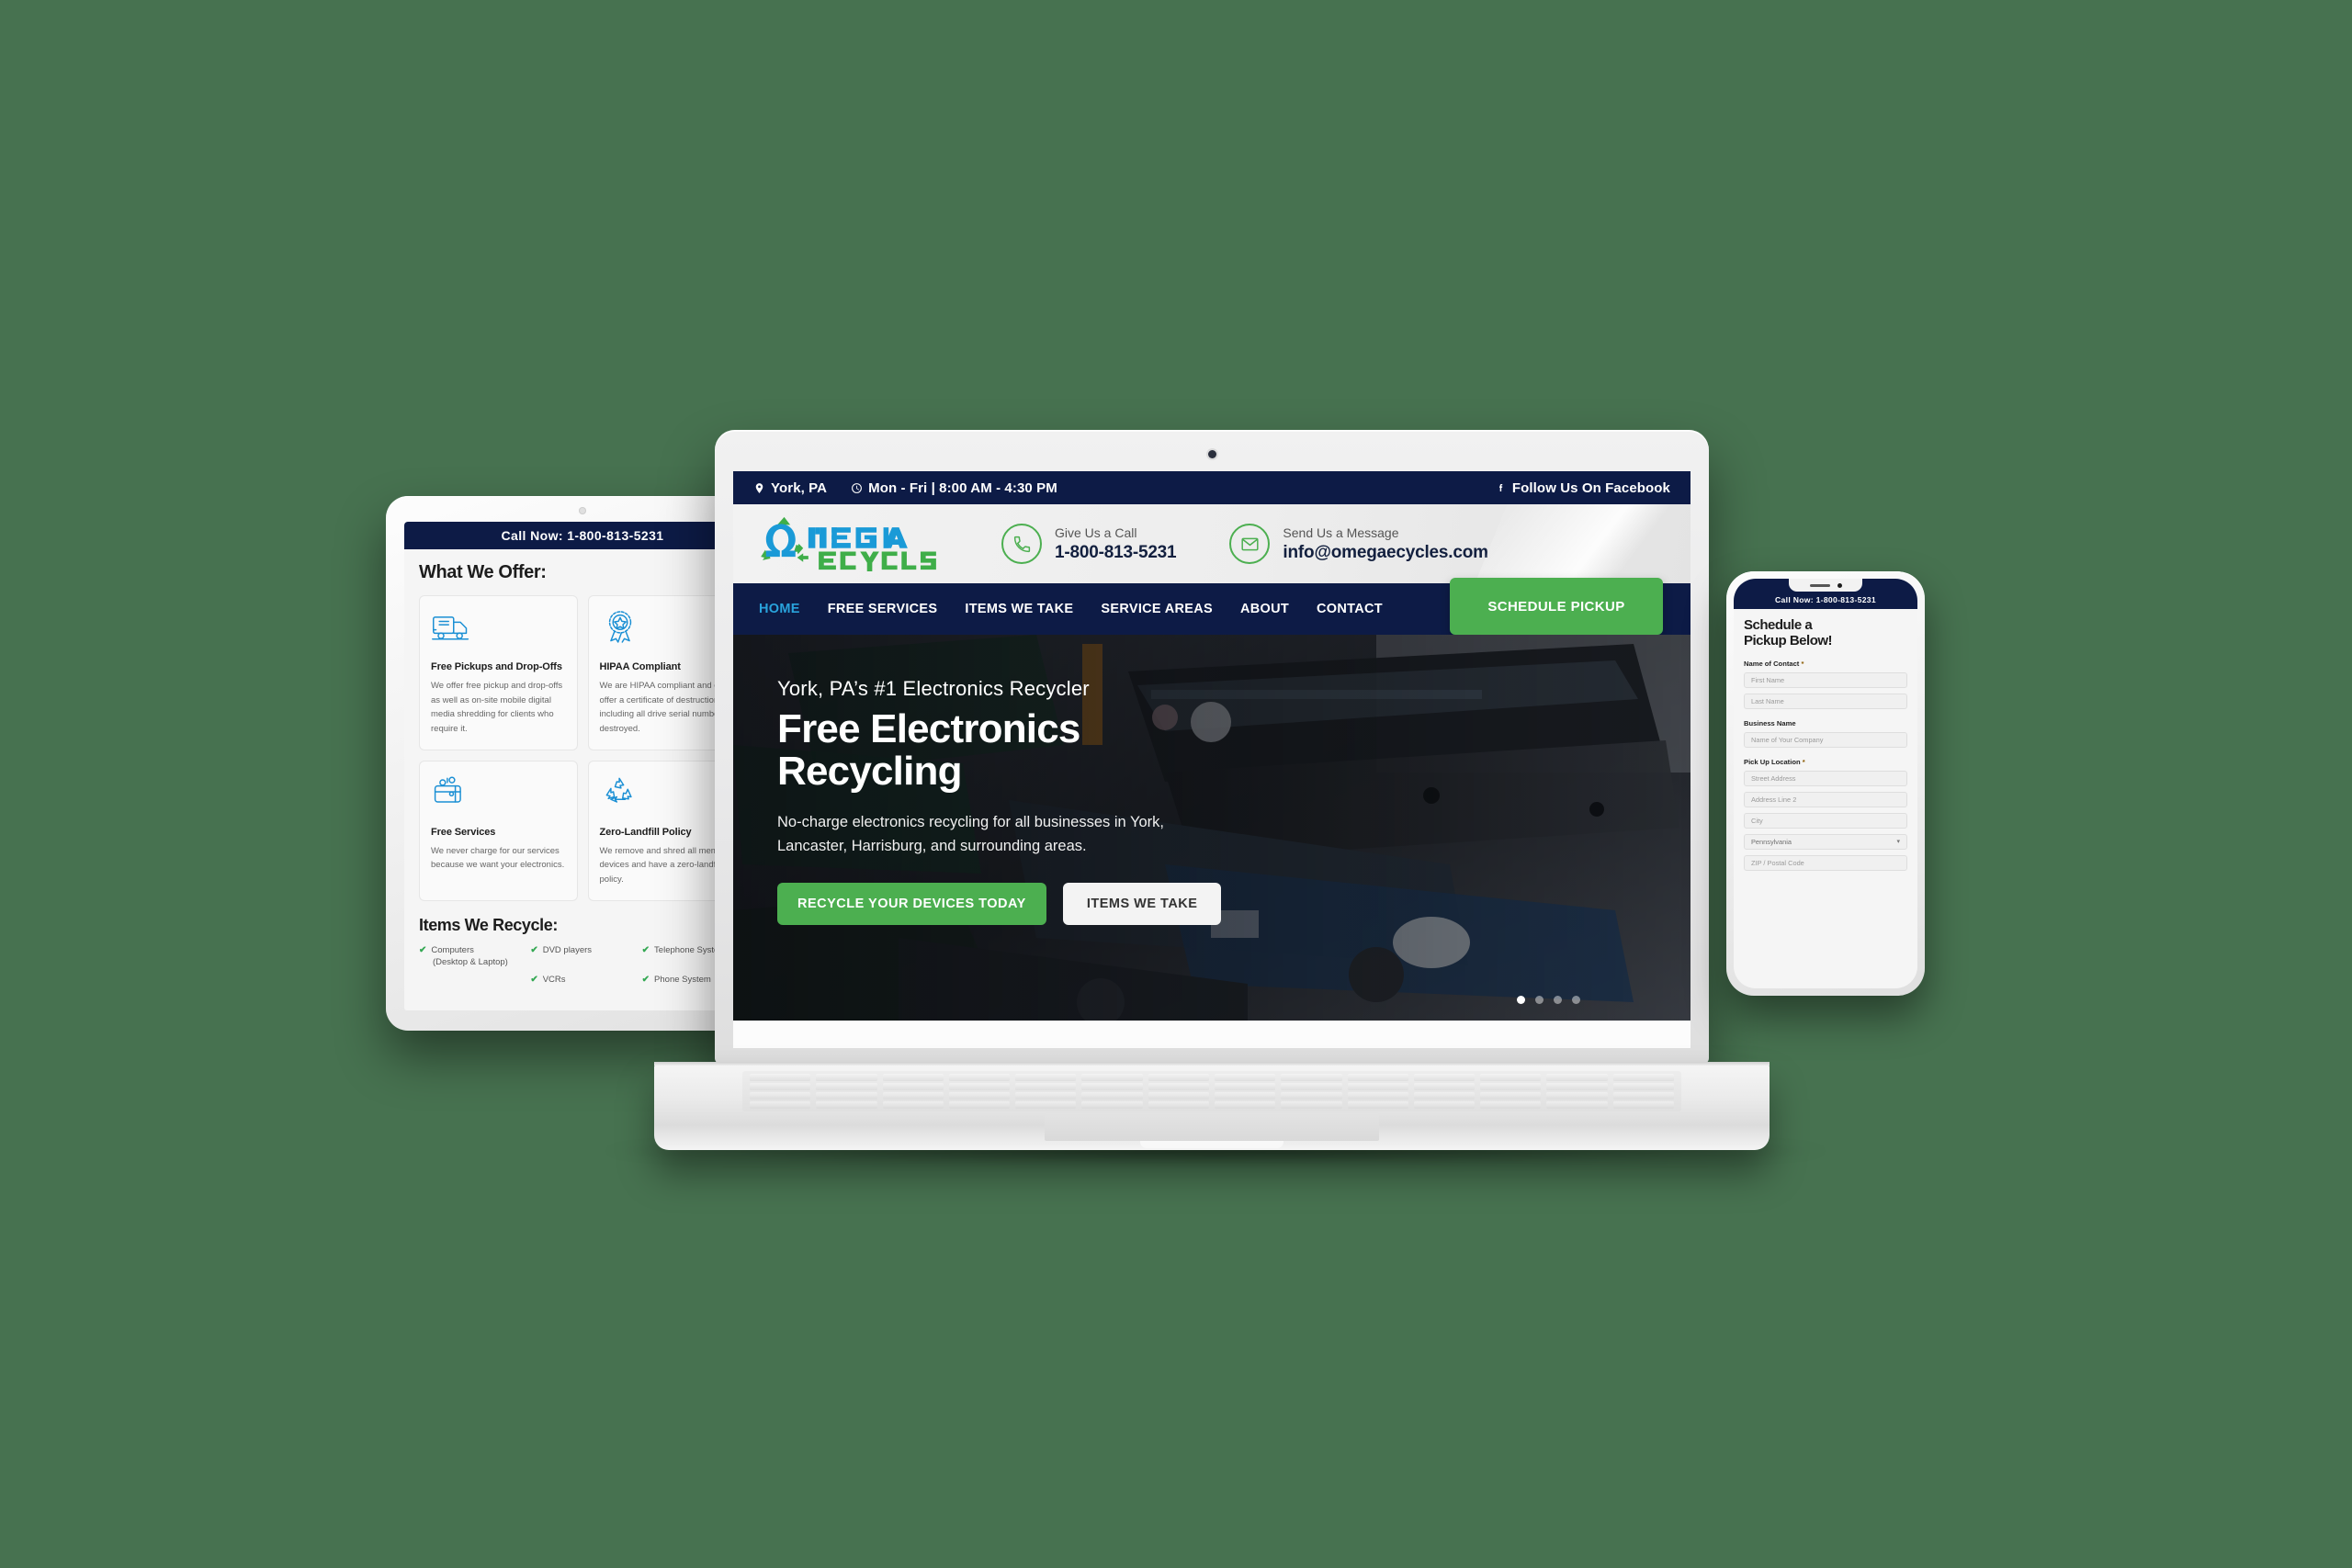 The width and height of the screenshot is (2352, 1568). What do you see at coordinates (499, 794) in the screenshot?
I see `wallet-icon` at bounding box center [499, 794].